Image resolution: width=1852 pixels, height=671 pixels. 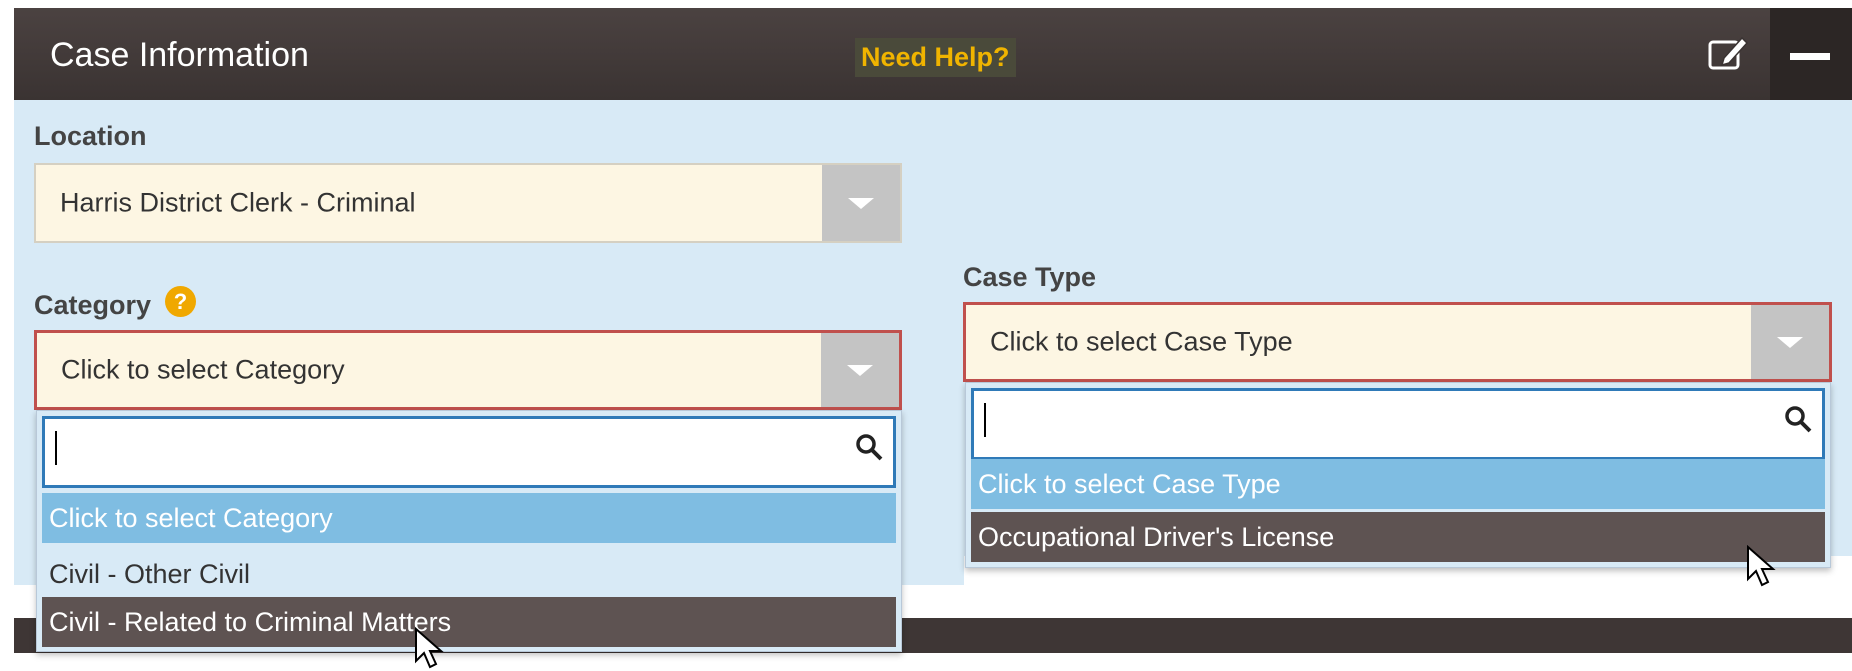 I want to click on location-select: Harris District Clerk - Criminal, so click(x=468, y=203).